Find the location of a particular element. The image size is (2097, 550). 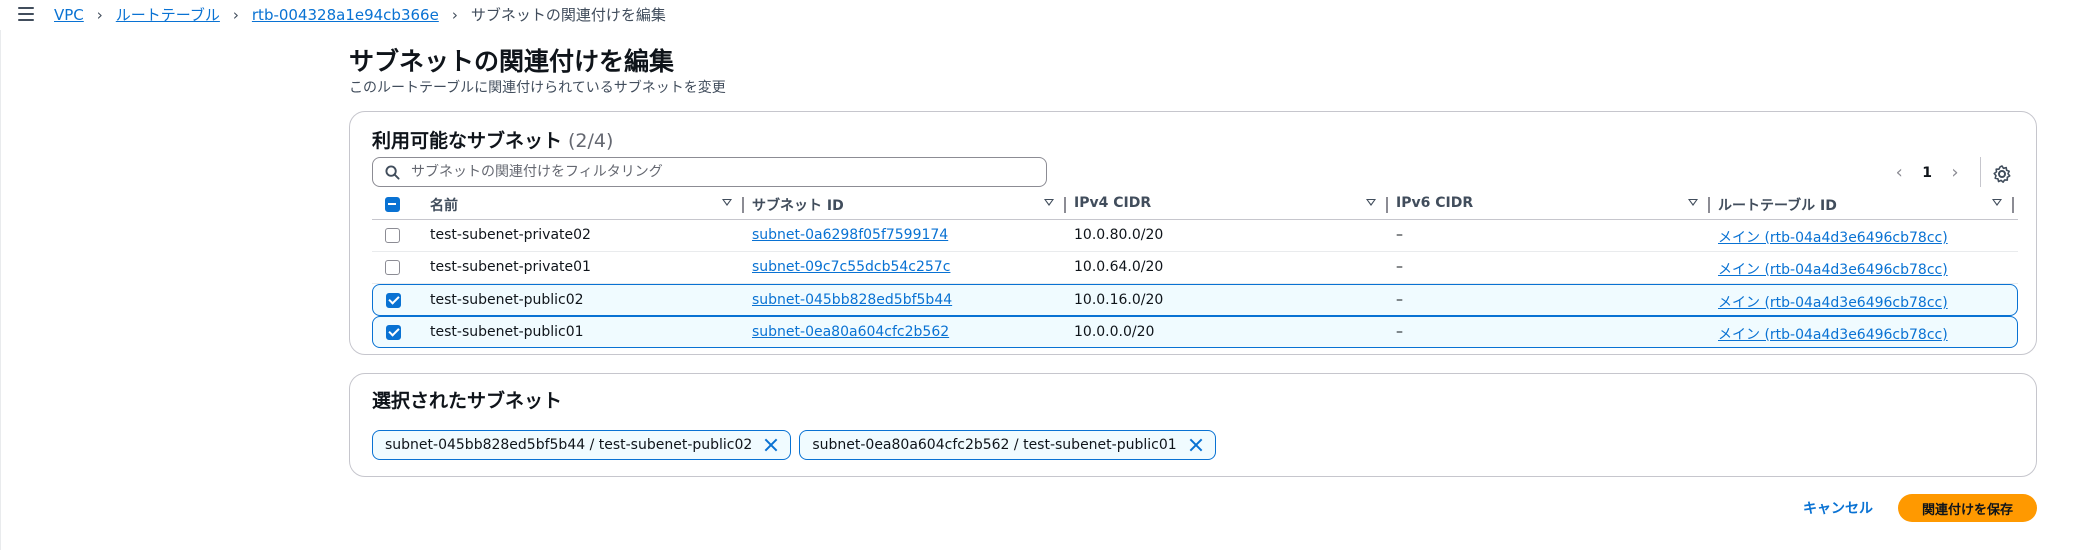

column-header-ipv6: IPv6 CIDR is located at coordinates (1434, 203).